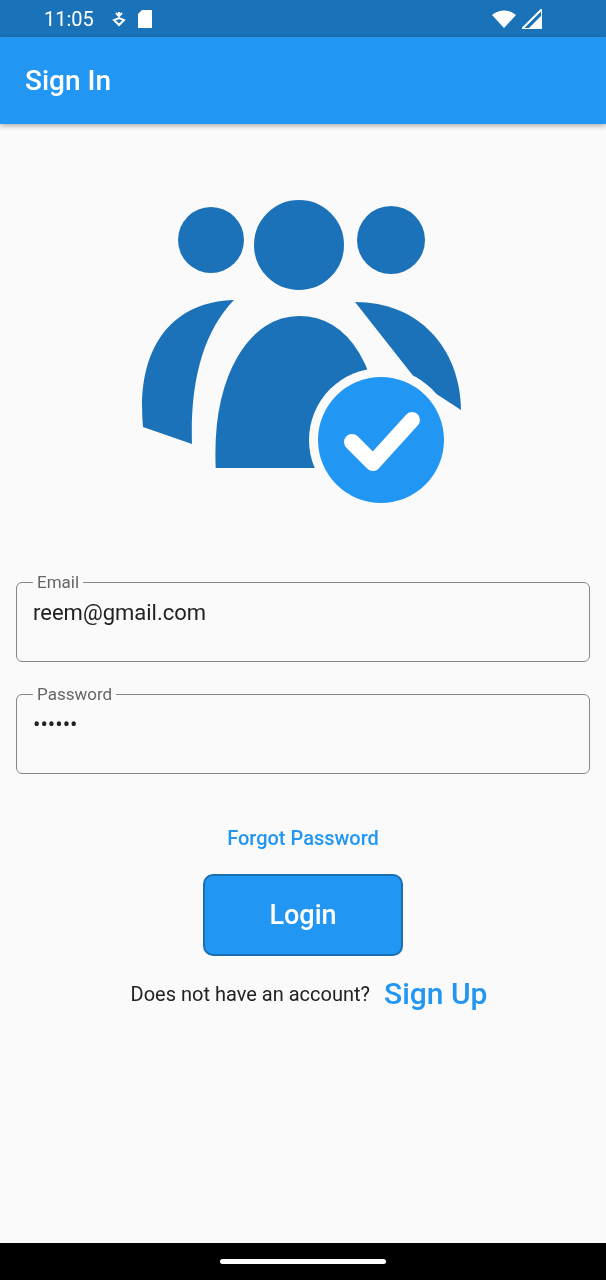 The height and width of the screenshot is (1280, 606). I want to click on signup-prompt: Does not have an account?, so click(250, 993).